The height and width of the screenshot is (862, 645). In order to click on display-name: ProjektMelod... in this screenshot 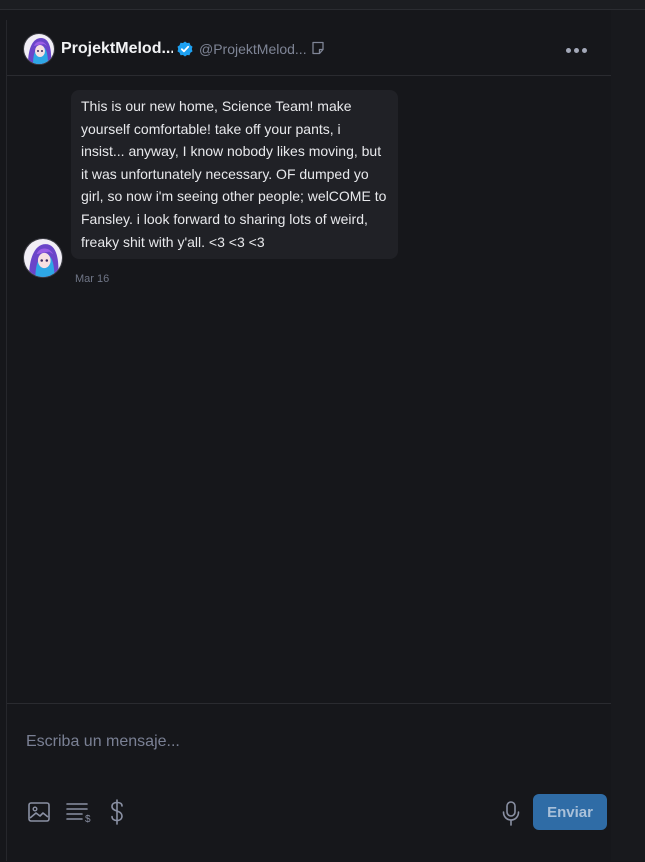, I will do `click(117, 49)`.